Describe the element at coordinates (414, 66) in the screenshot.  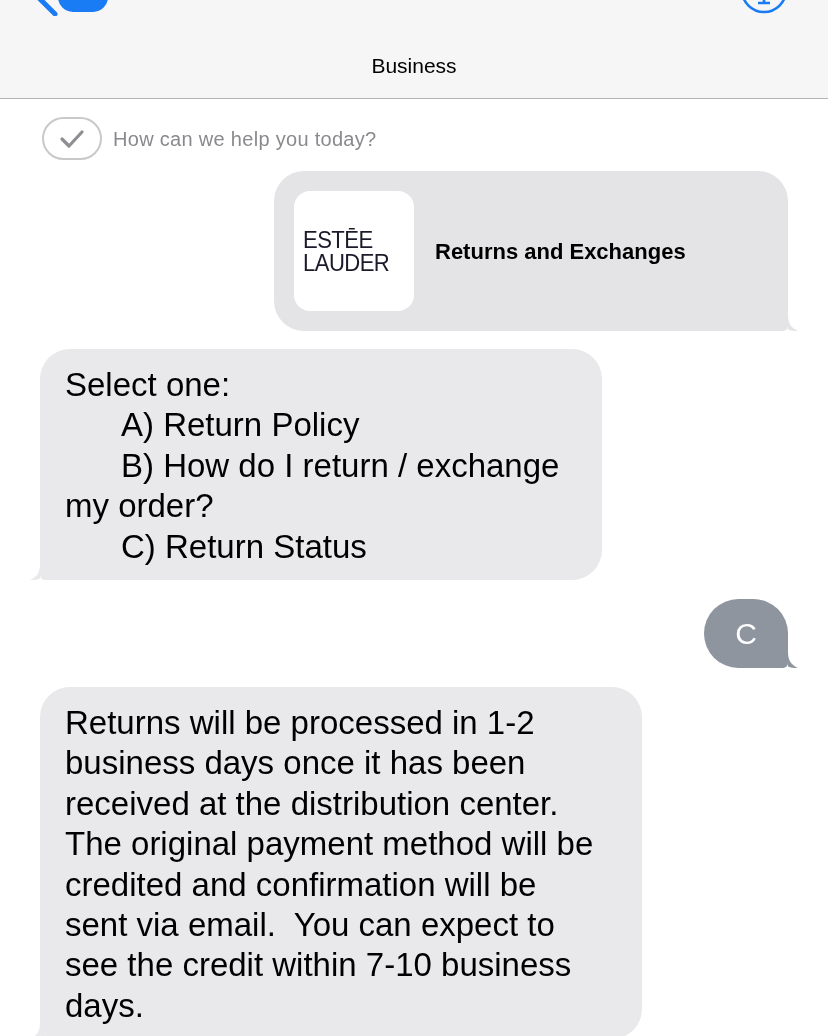
I see `chat-title: Business` at that location.